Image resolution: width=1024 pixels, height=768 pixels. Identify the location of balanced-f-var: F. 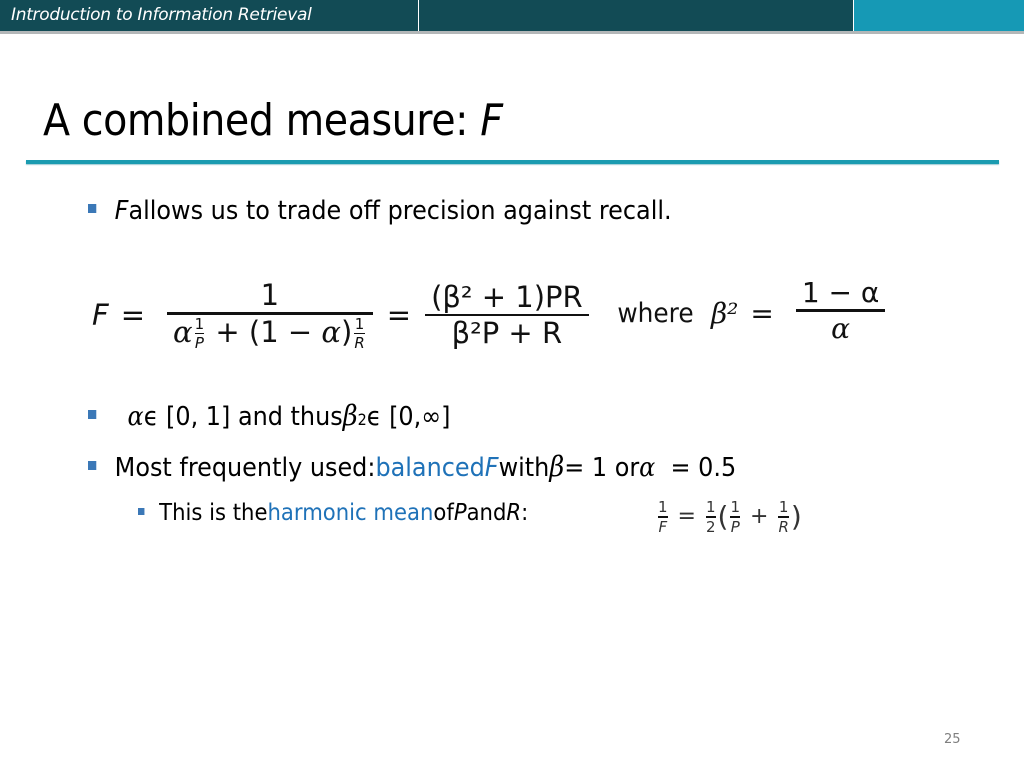
(491, 468).